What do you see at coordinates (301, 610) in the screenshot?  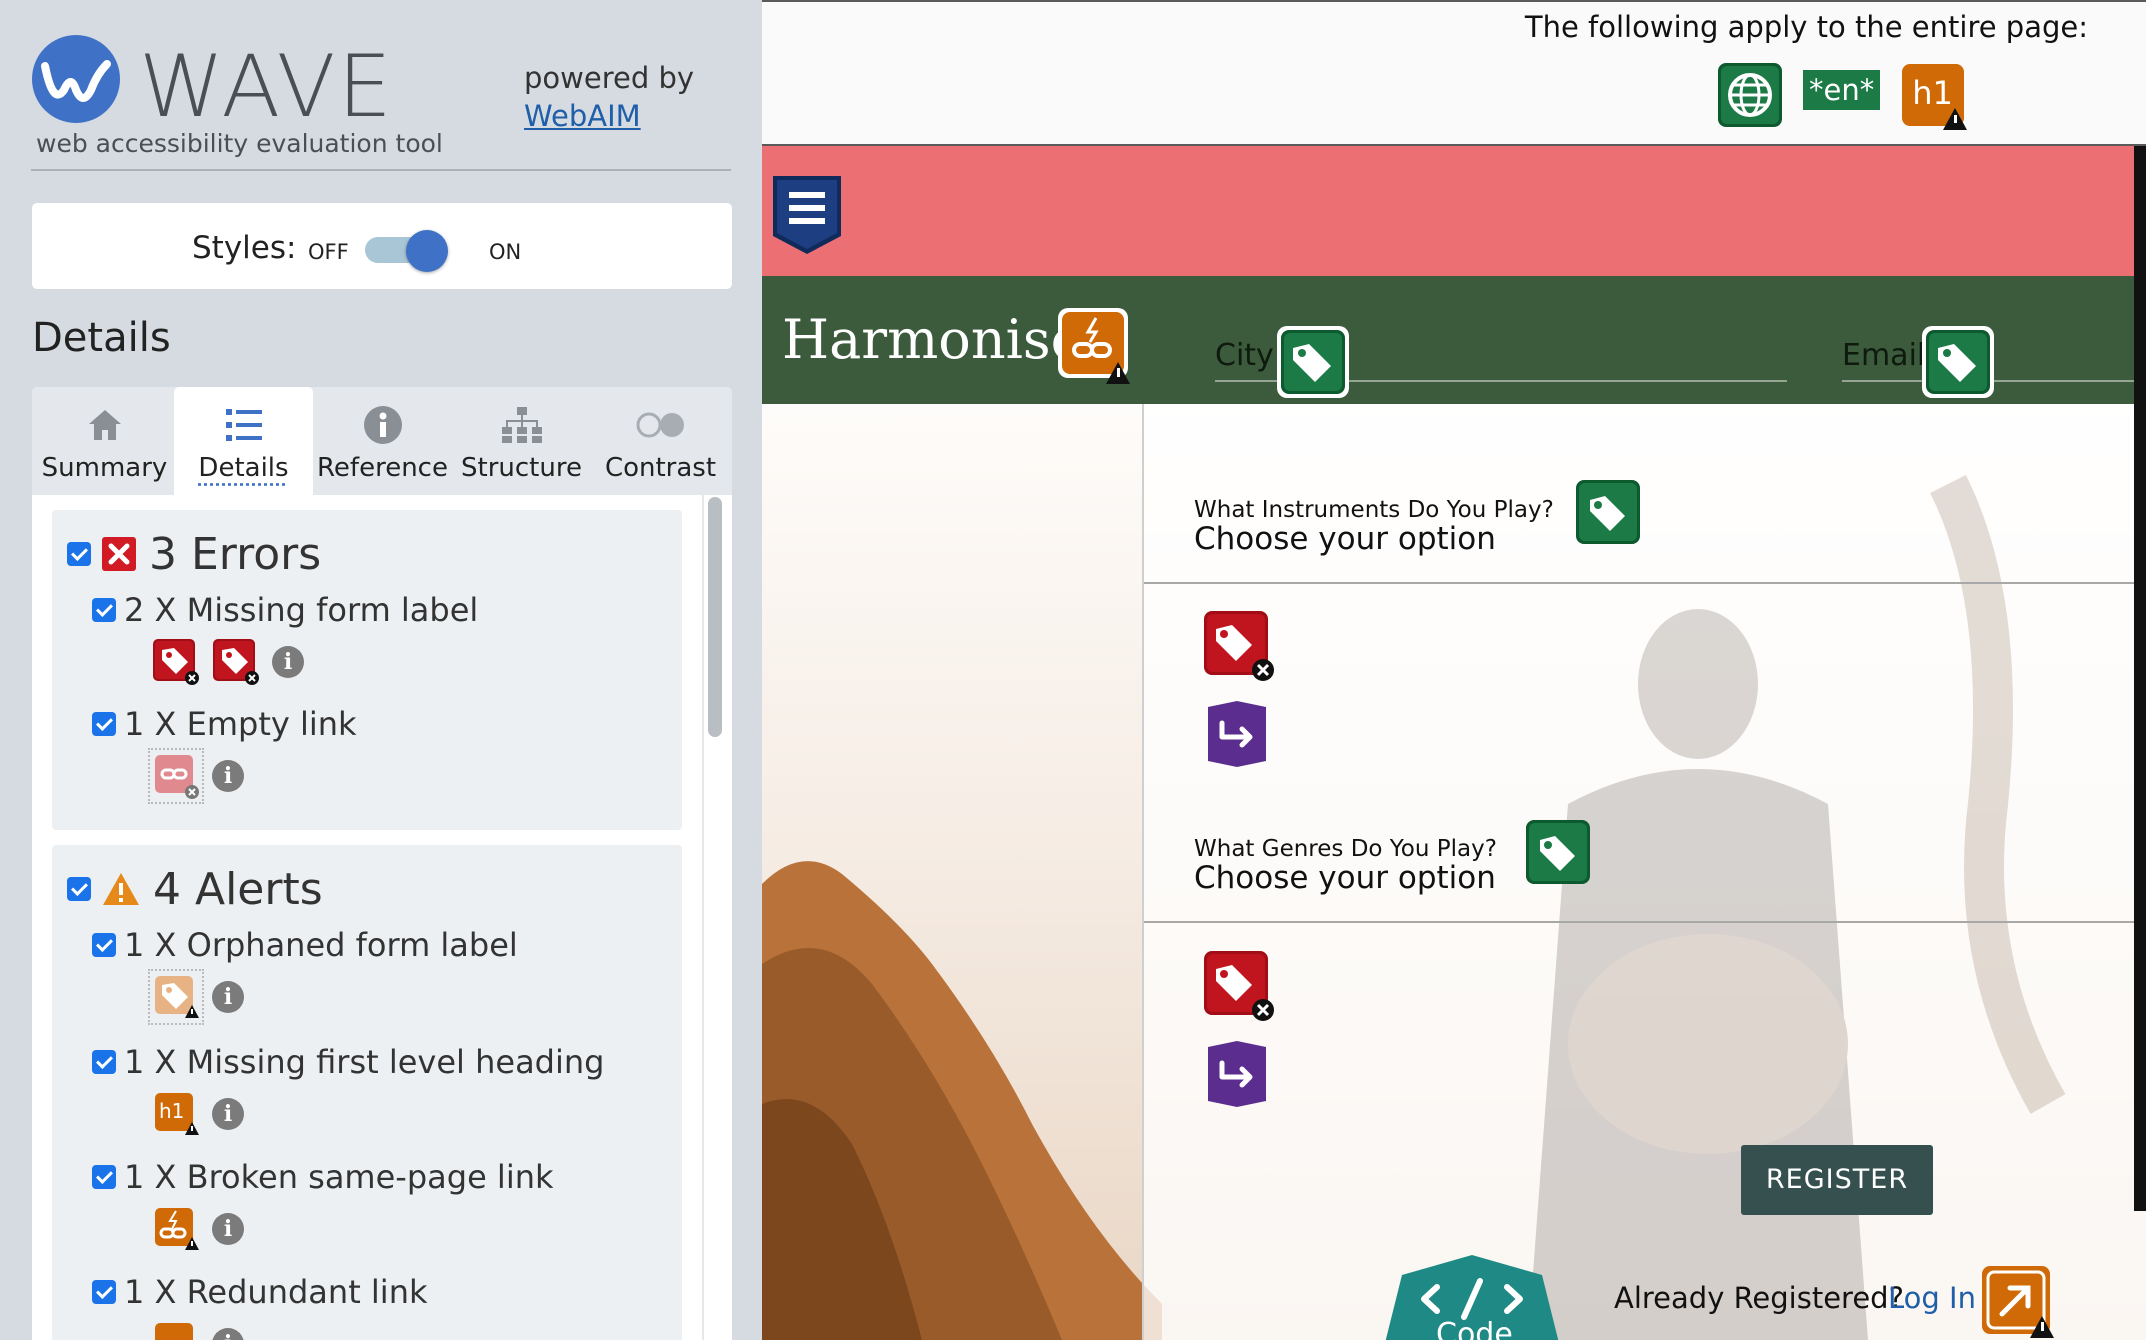 I see `missing-label-text: 2 X Missing form label` at bounding box center [301, 610].